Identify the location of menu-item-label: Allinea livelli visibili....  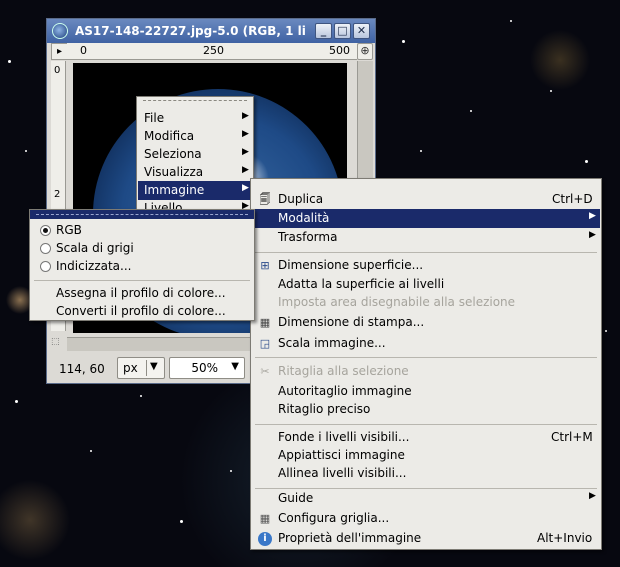
(342, 473).